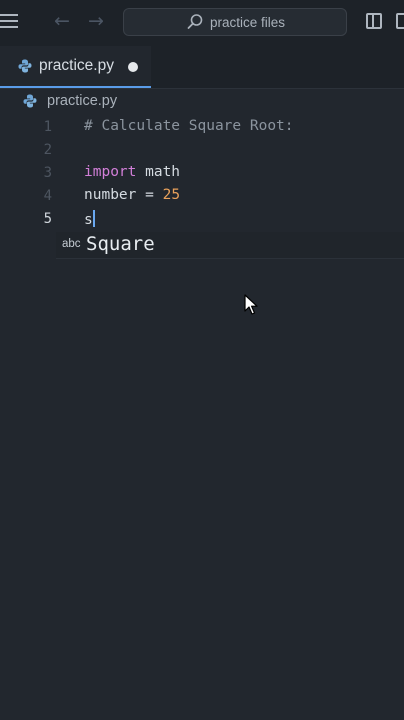 The image size is (404, 720). I want to click on tab-label: practice.py, so click(76, 65).